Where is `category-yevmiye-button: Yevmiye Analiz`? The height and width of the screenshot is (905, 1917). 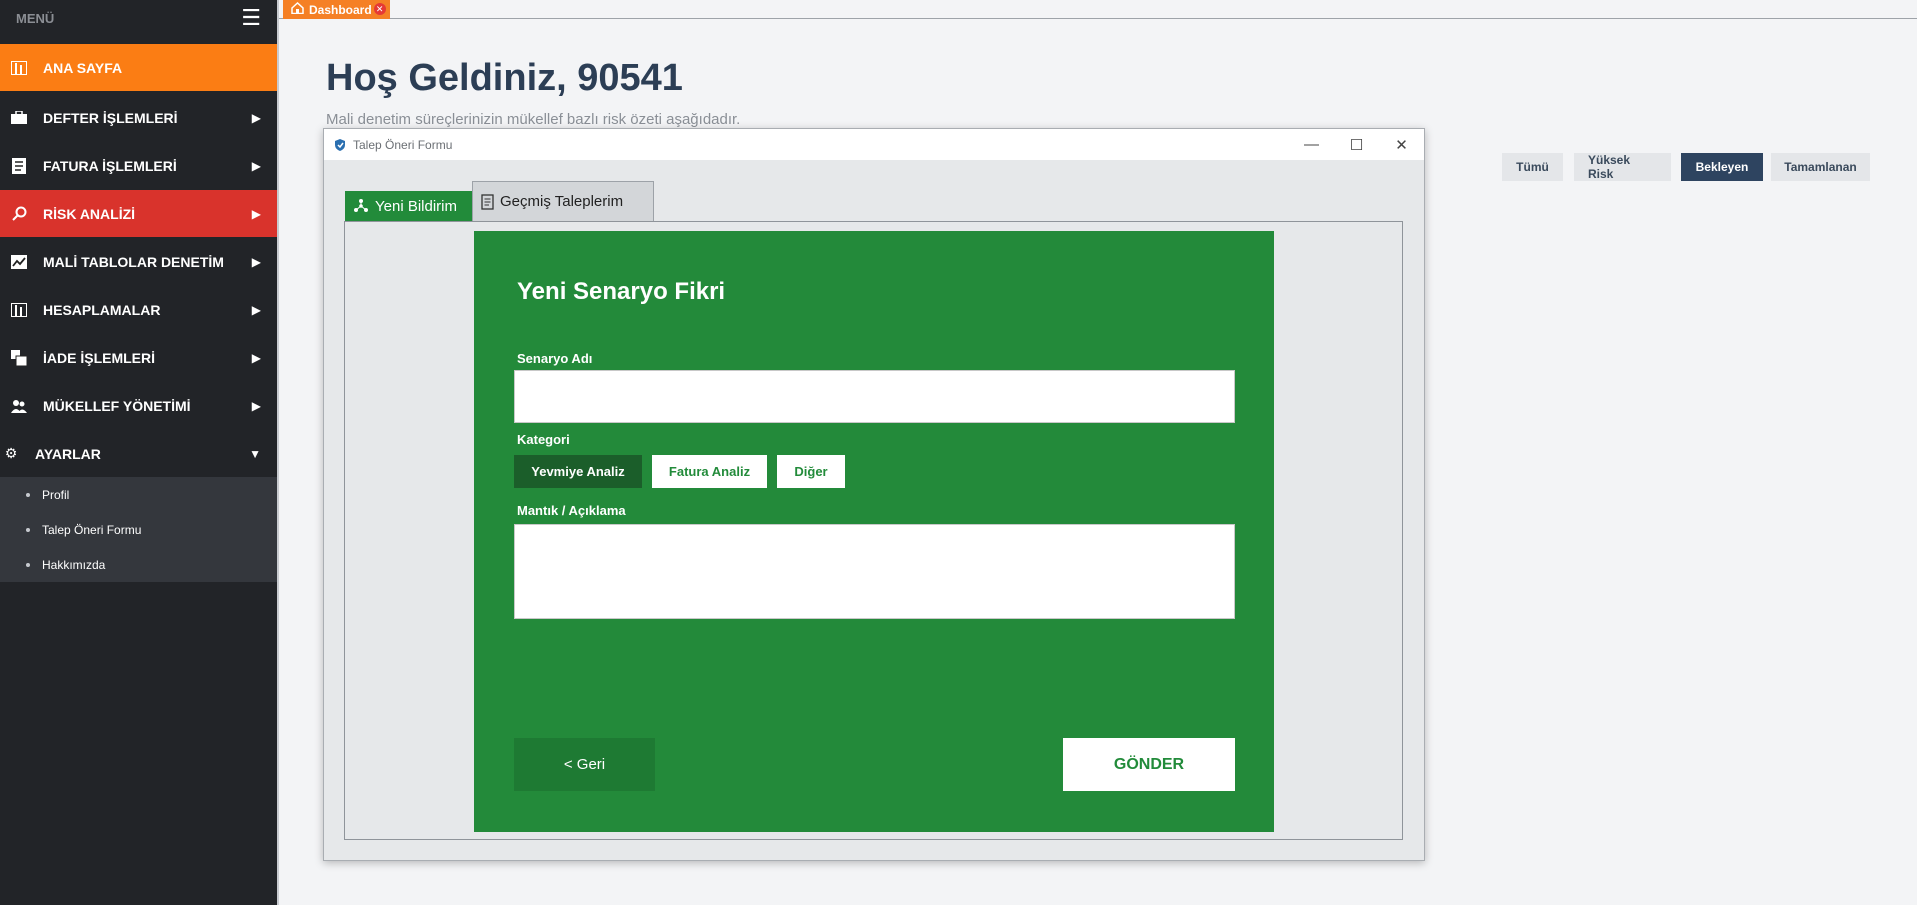 category-yevmiye-button: Yevmiye Analiz is located at coordinates (578, 471).